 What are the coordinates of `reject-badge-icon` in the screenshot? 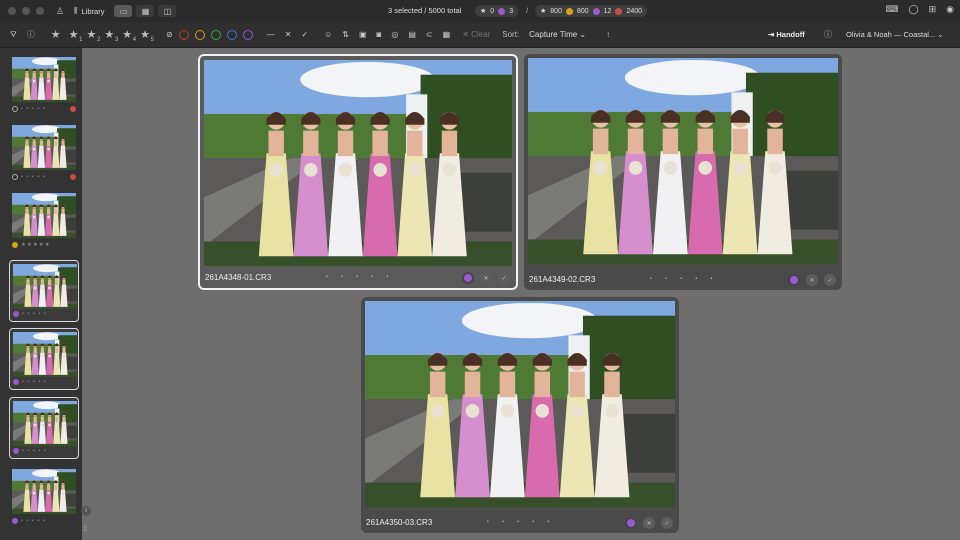 It's located at (73, 108).